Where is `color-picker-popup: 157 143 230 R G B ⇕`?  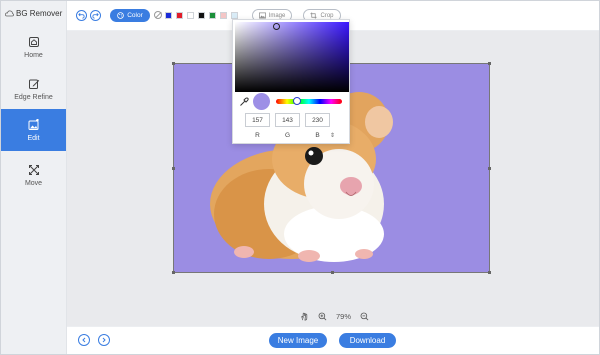
color-picker-popup: 157 143 230 R G B ⇕ is located at coordinates (291, 81).